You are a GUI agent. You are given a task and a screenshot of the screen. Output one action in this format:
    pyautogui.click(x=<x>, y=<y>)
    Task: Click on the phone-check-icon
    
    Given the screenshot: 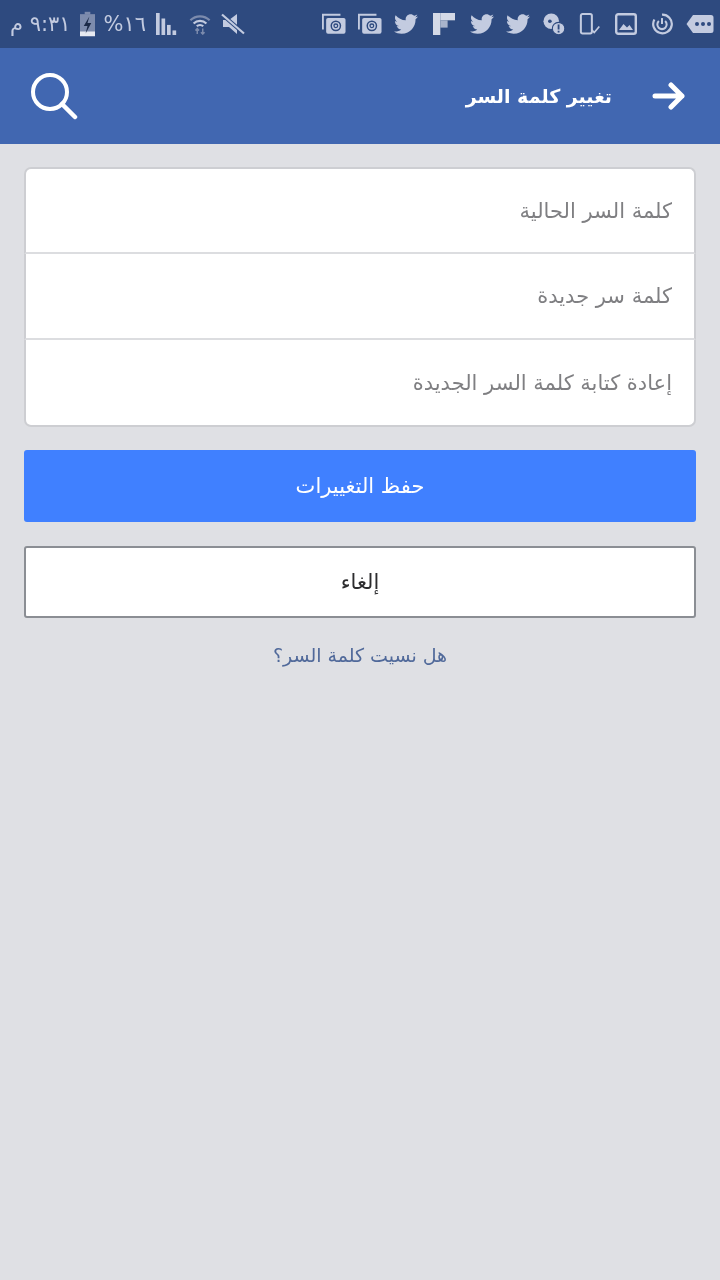 What is the action you would take?
    pyautogui.click(x=590, y=24)
    